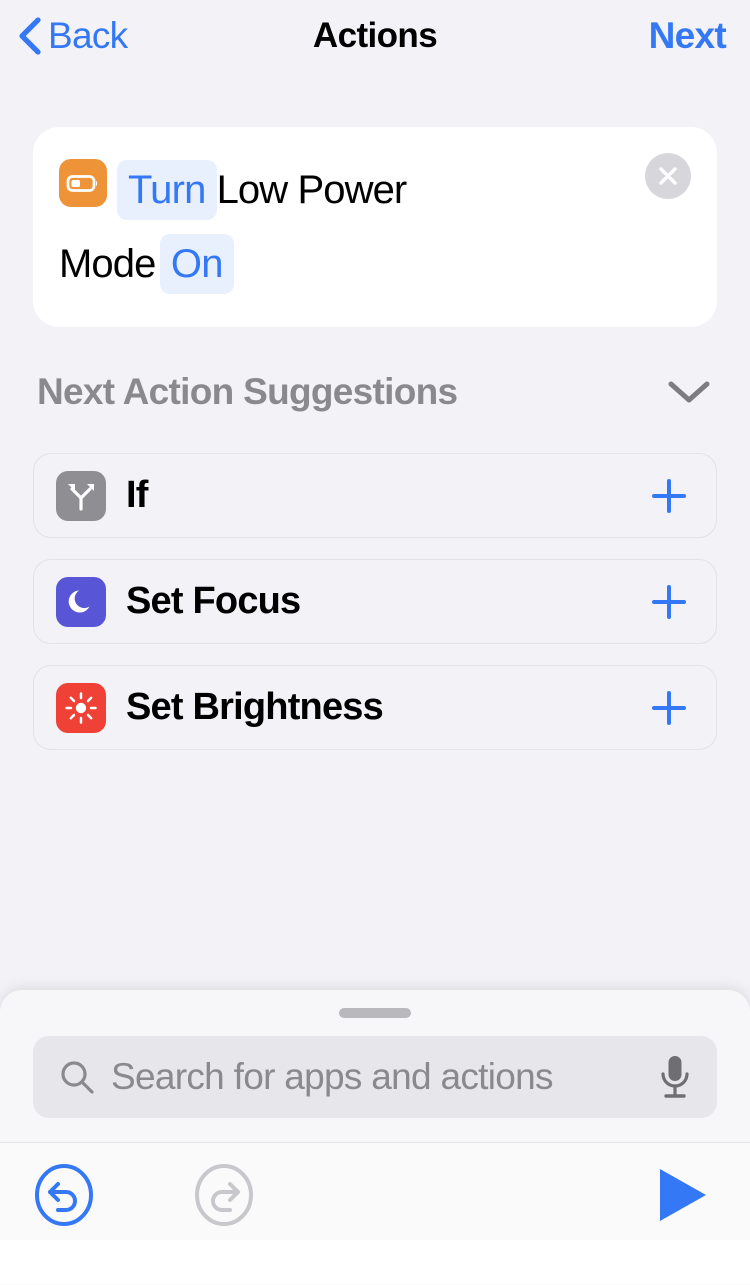 The width and height of the screenshot is (750, 1285). What do you see at coordinates (81, 601) in the screenshot?
I see `moon-icon` at bounding box center [81, 601].